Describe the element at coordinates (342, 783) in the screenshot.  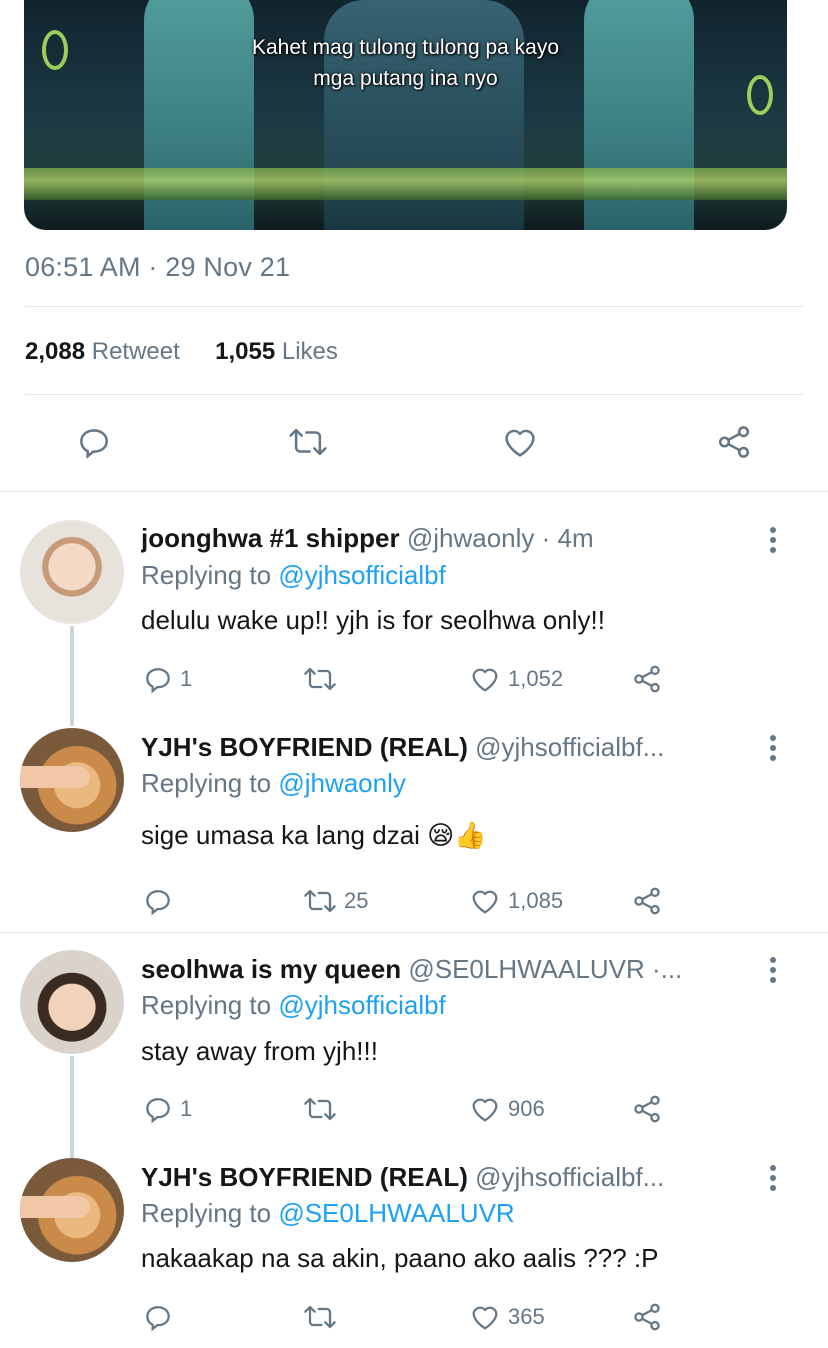
I see `mention-link: @jhwaonly` at that location.